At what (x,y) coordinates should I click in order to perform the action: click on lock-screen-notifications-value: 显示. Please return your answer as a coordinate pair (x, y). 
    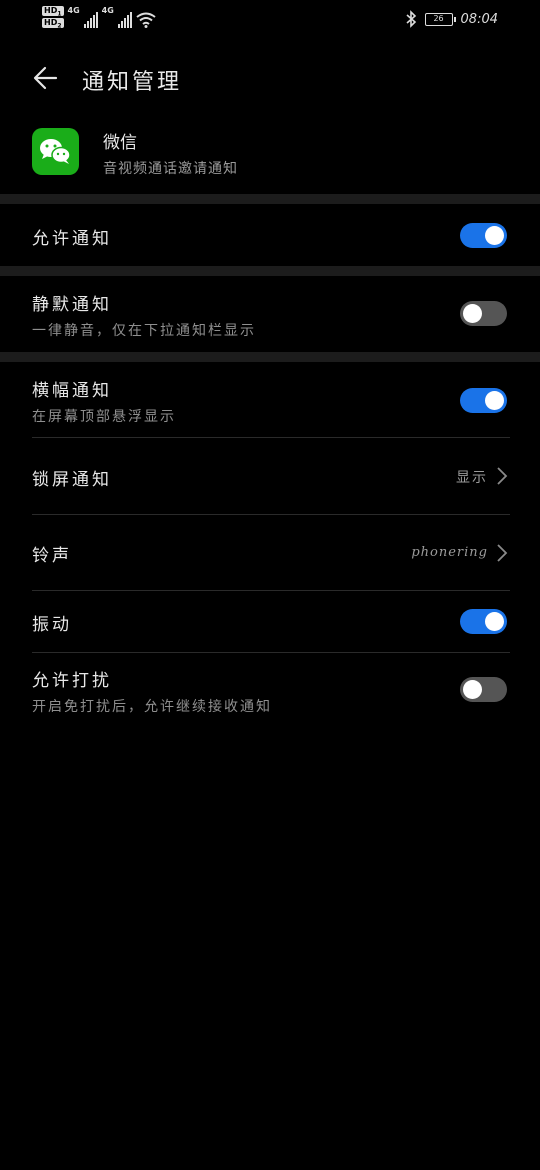
    Looking at the image, I should click on (472, 478).